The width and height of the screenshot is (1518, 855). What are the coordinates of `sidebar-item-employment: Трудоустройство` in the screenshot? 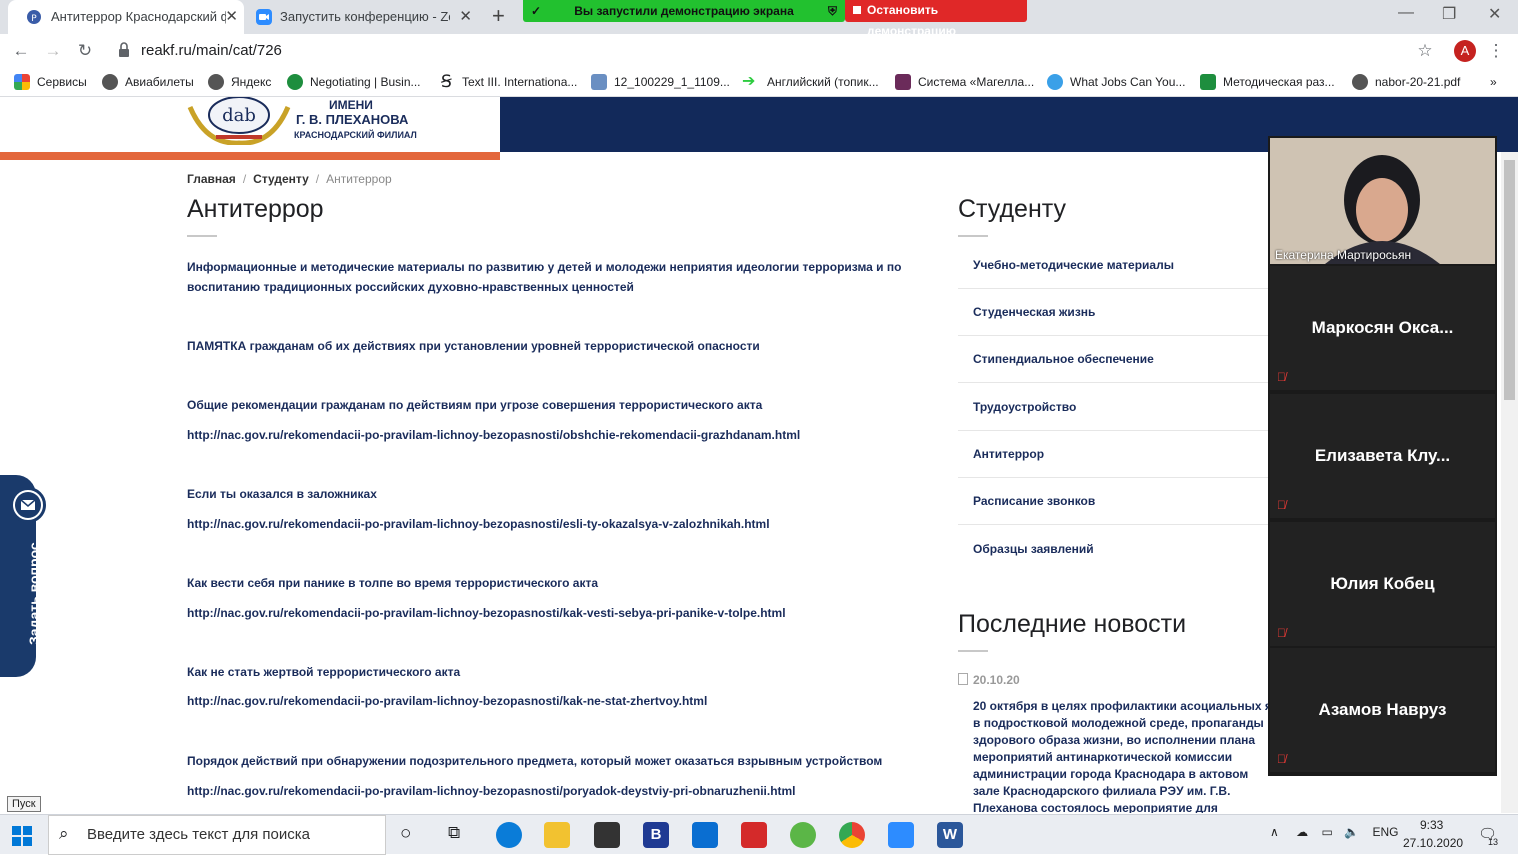 It's located at (1115, 407).